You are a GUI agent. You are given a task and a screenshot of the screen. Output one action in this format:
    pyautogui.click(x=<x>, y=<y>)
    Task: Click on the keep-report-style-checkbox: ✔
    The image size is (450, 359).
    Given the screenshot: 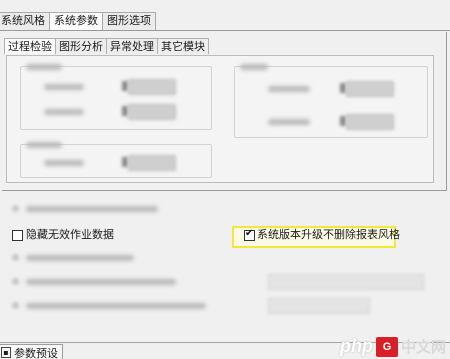 What is the action you would take?
    pyautogui.click(x=249, y=234)
    